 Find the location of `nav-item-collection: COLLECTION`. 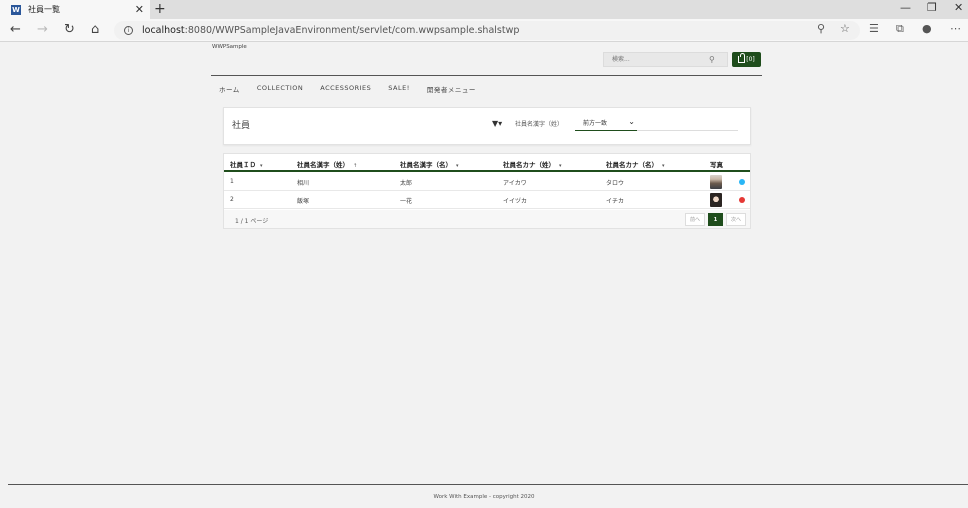

nav-item-collection: COLLECTION is located at coordinates (280, 89).